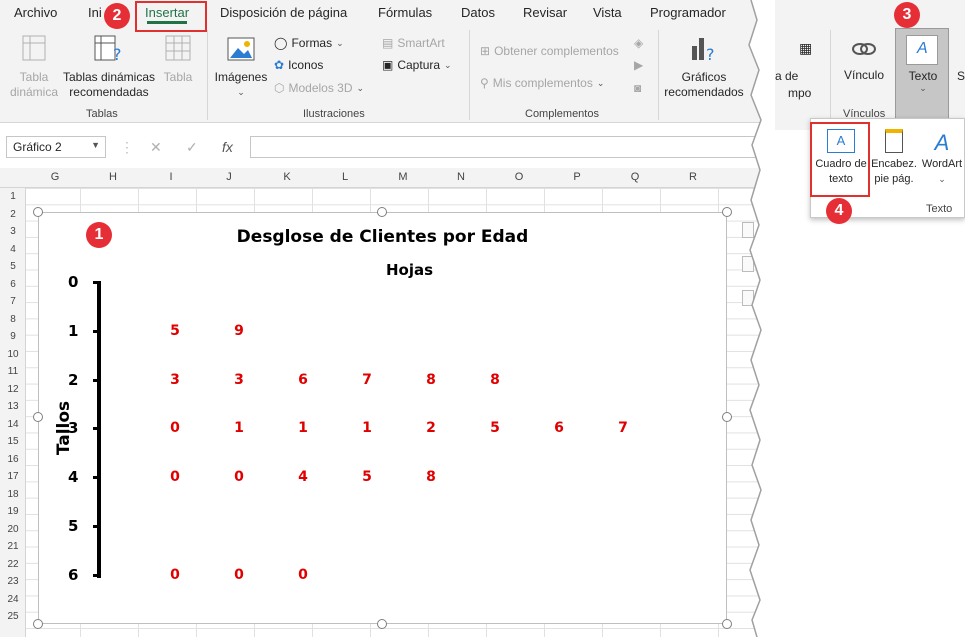 This screenshot has height=637, width=965. What do you see at coordinates (417, 65) in the screenshot?
I see `screenshot-button: ▣ Captura ⌄` at bounding box center [417, 65].